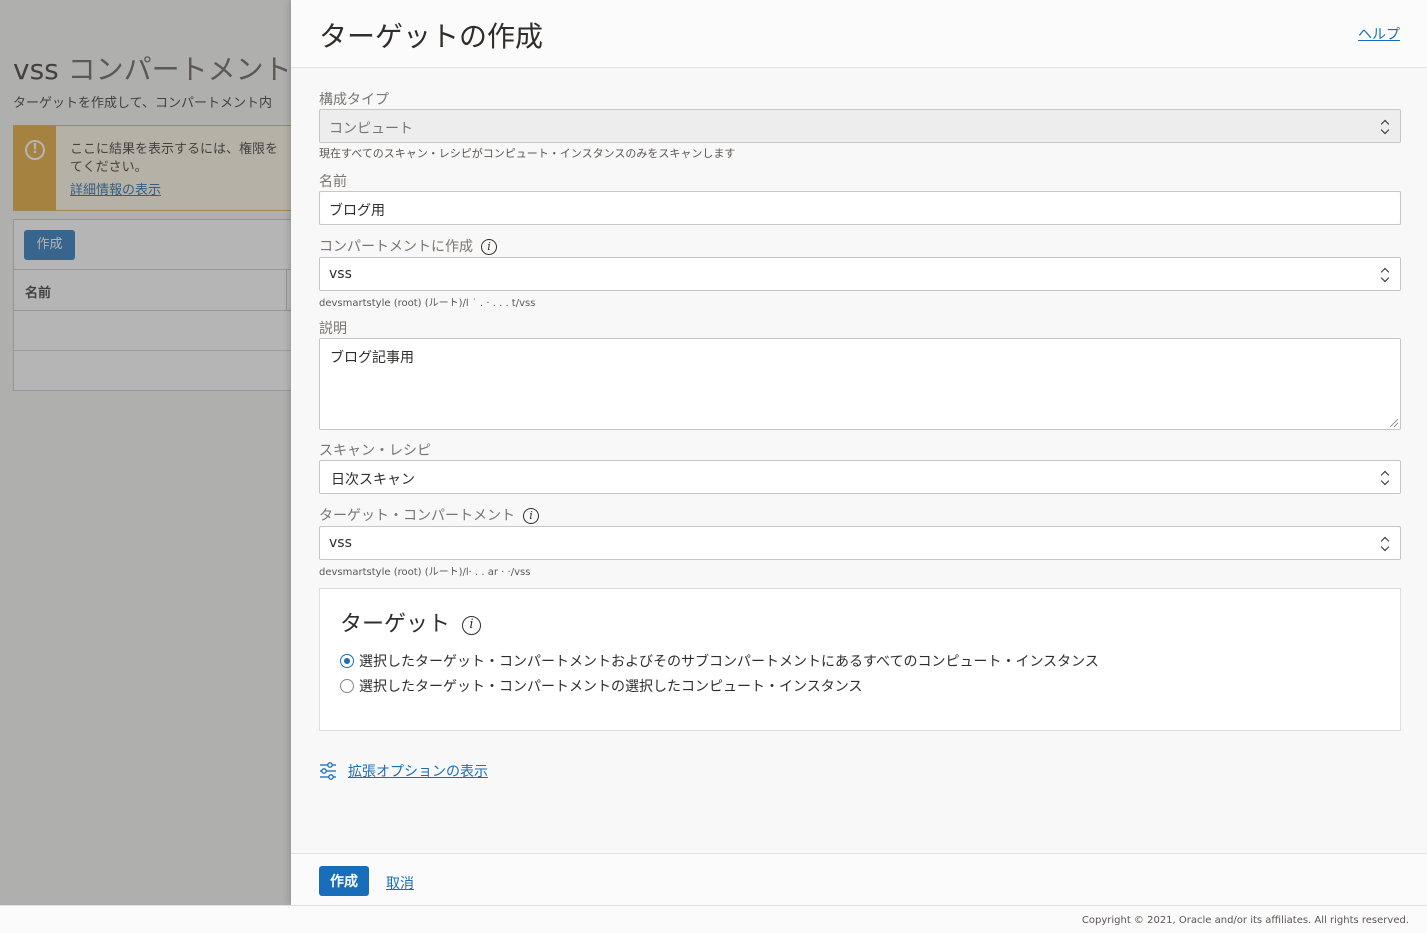 Image resolution: width=1427 pixels, height=933 pixels. Describe the element at coordinates (411, 622) in the screenshot. I see `targets-title: ターゲット i` at that location.